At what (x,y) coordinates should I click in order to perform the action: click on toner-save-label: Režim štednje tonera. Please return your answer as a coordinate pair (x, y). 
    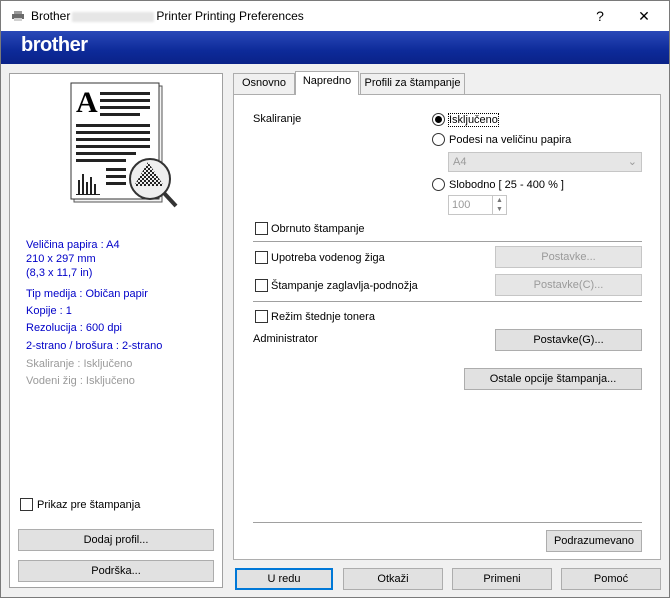
    Looking at the image, I should click on (323, 317).